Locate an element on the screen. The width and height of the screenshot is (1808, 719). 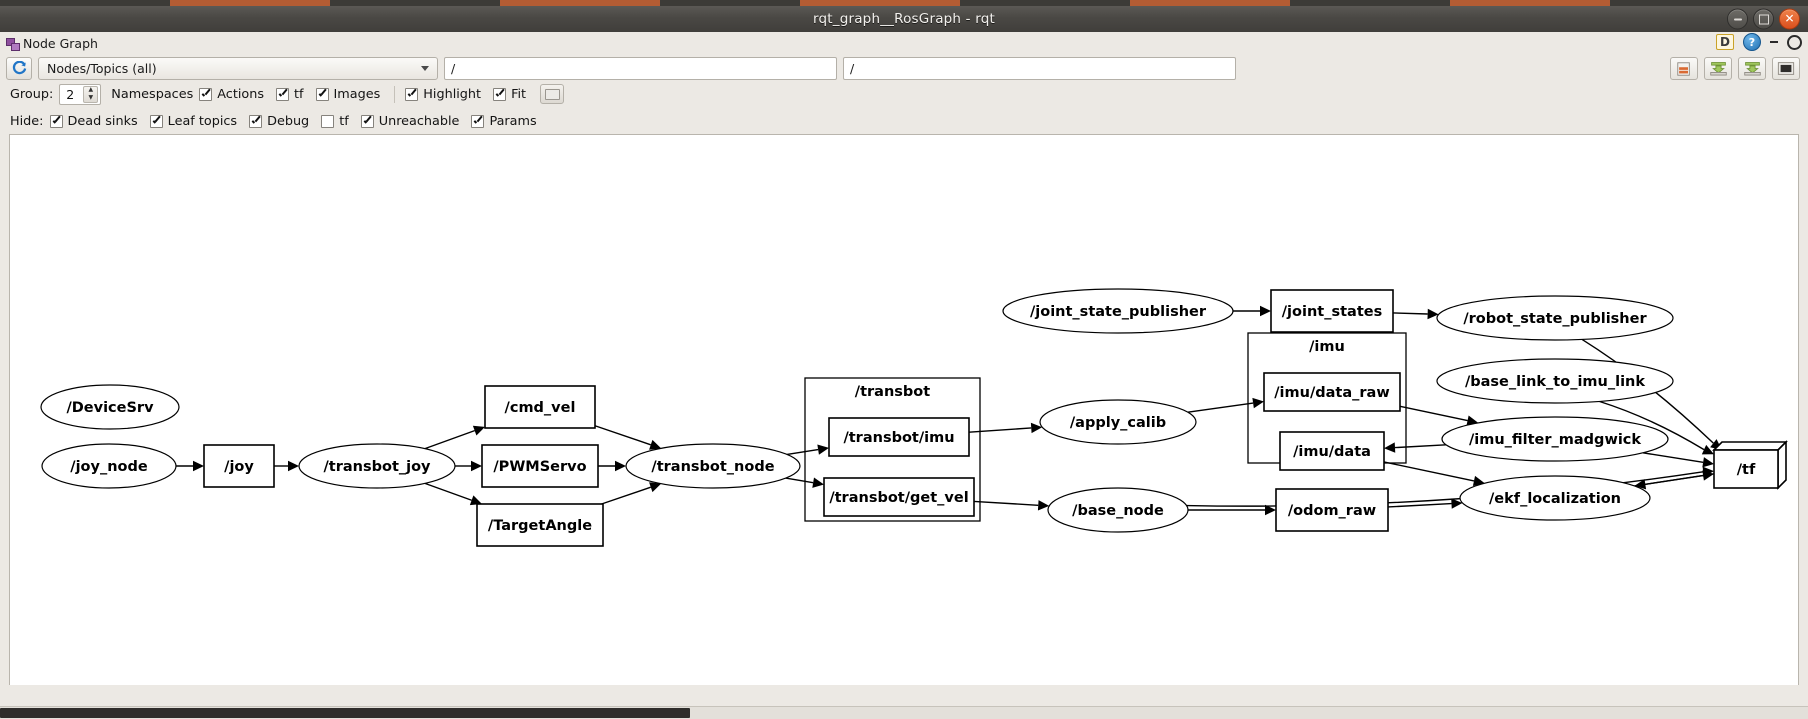
graph-node: /odom_raw is located at coordinates (1332, 510).